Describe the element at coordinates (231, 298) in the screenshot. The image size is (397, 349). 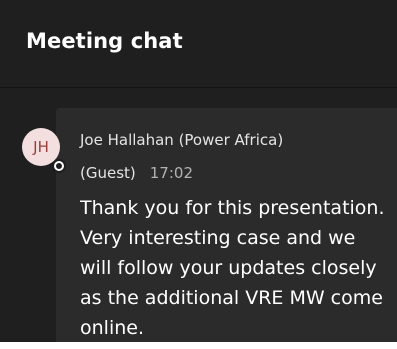
I see `message-line: as the additional VRE MW come` at that location.